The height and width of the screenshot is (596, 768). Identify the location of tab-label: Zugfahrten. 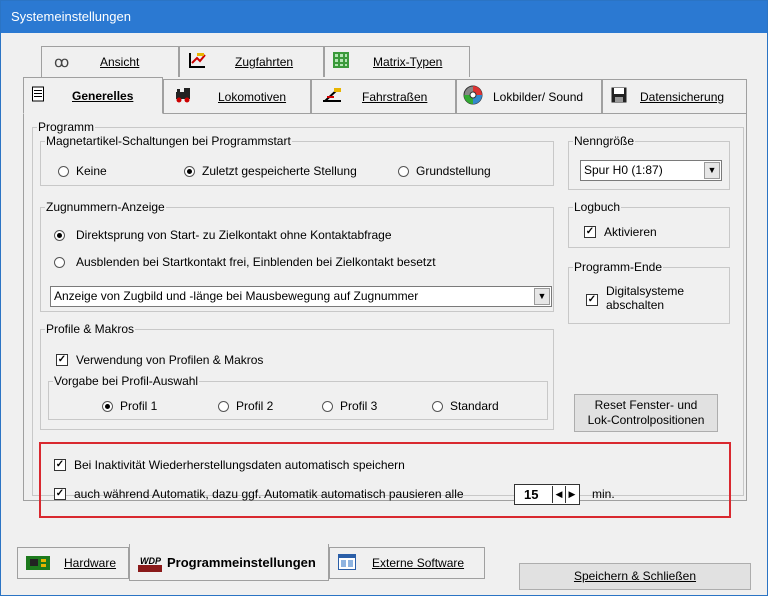
(264, 62).